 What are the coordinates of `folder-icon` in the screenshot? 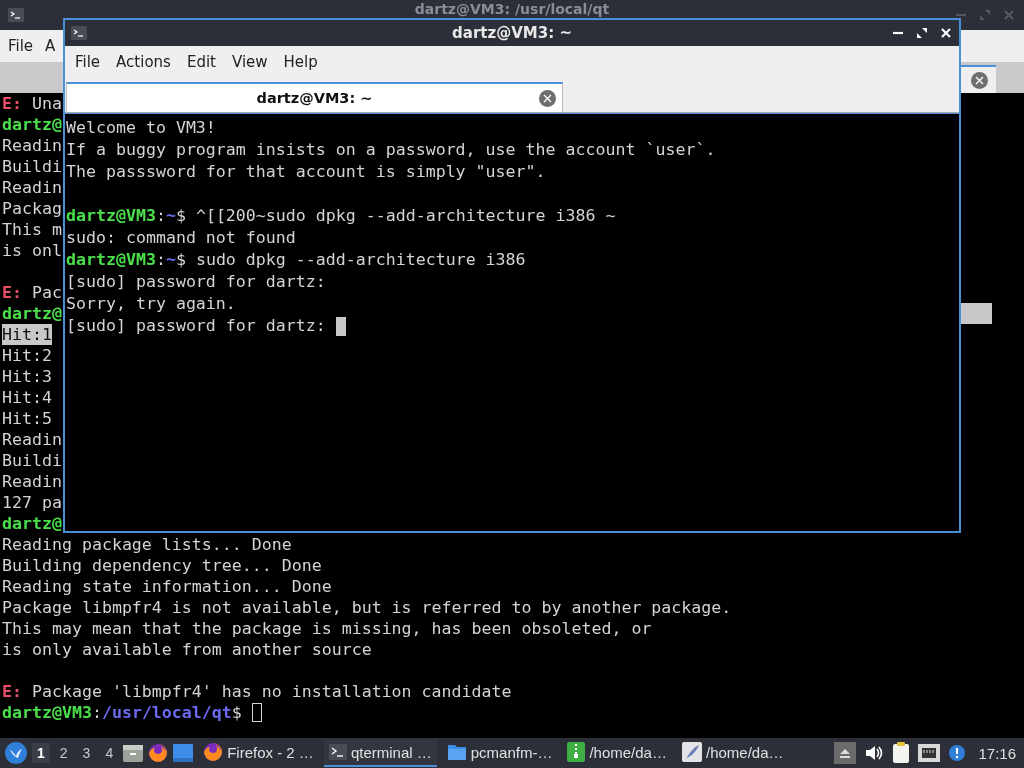 It's located at (456, 752).